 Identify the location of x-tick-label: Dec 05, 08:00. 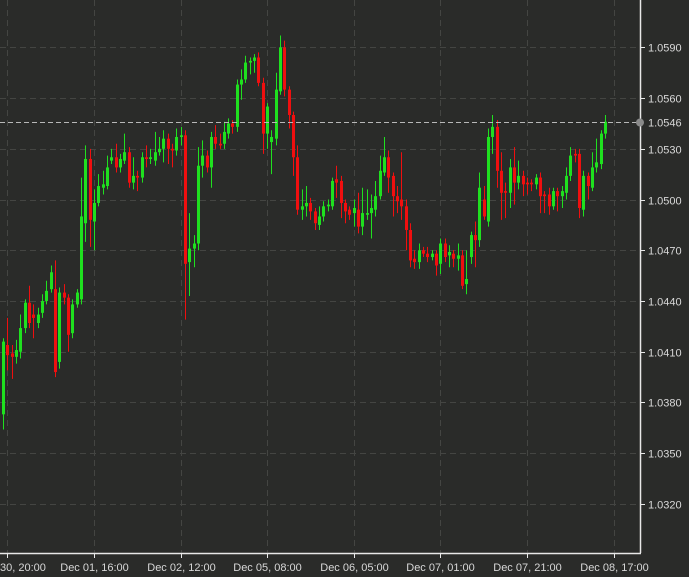
(267, 568).